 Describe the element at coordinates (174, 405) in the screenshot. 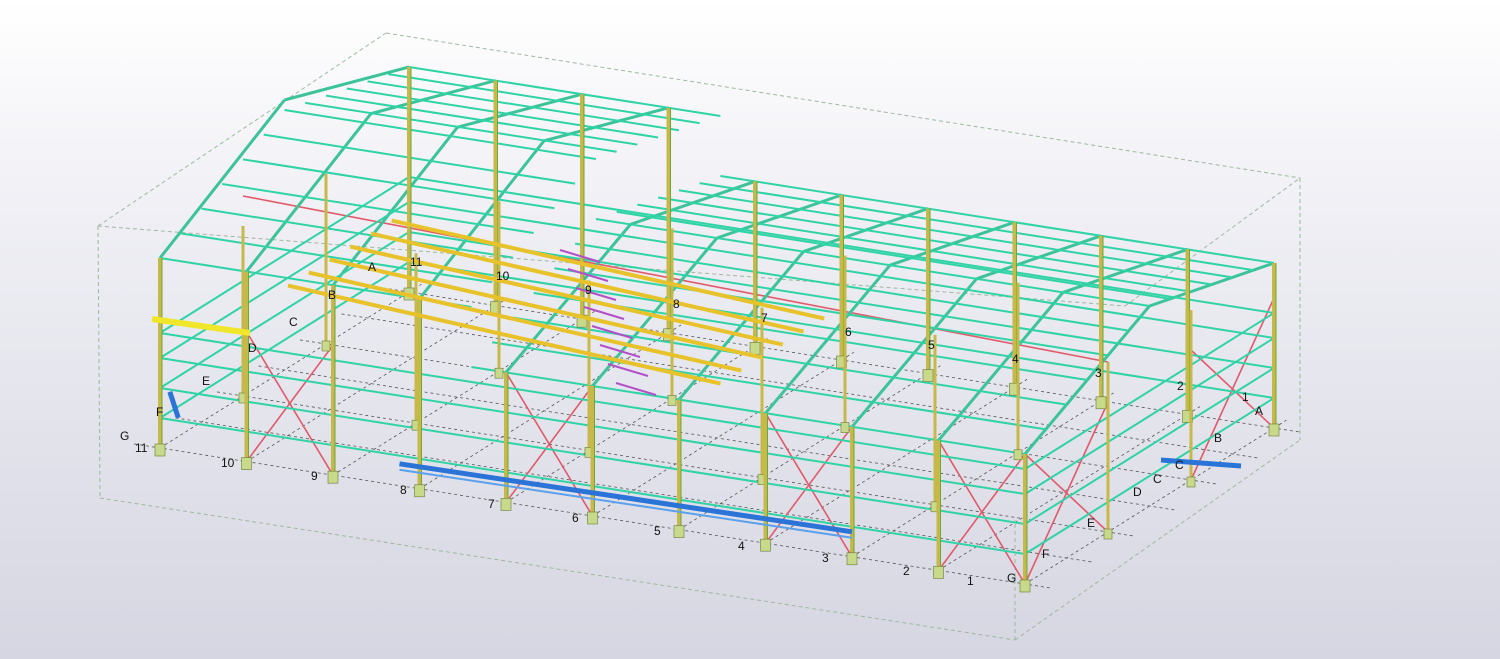

I see `side-platform` at that location.